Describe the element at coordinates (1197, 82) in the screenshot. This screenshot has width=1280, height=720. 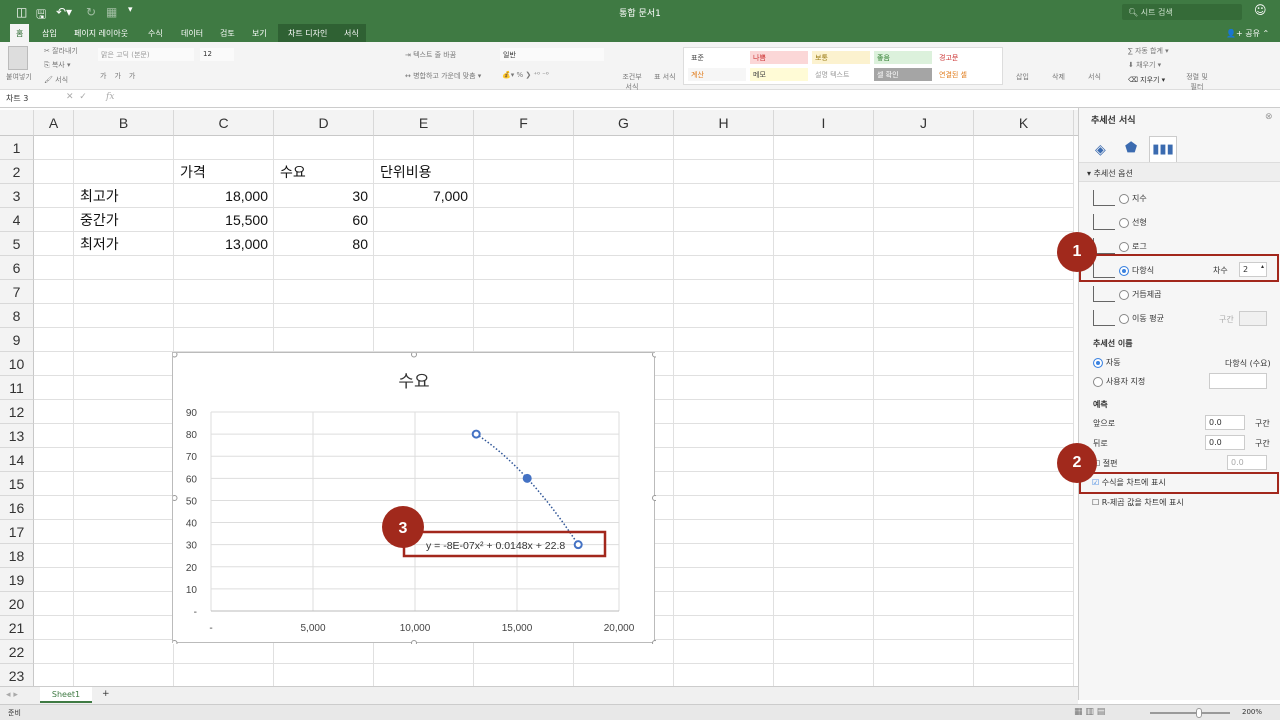
I see `sort-filter-button: 정렬 및 필터` at that location.